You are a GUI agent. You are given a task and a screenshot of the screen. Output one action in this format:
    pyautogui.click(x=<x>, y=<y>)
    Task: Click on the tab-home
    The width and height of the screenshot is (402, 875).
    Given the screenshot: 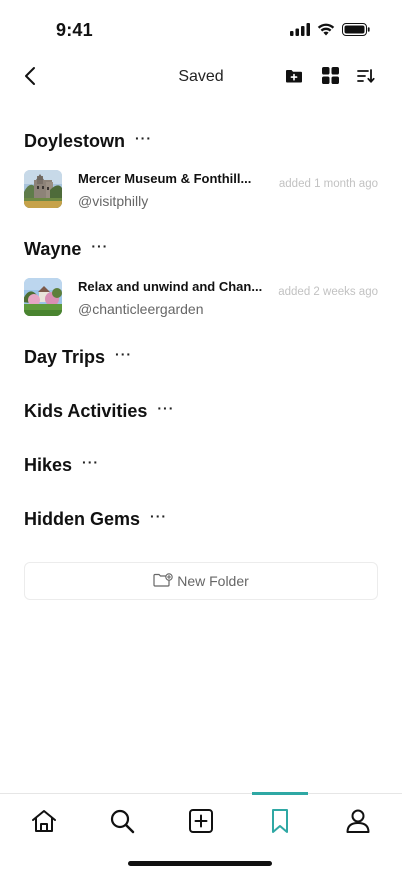 What is the action you would take?
    pyautogui.click(x=44, y=823)
    